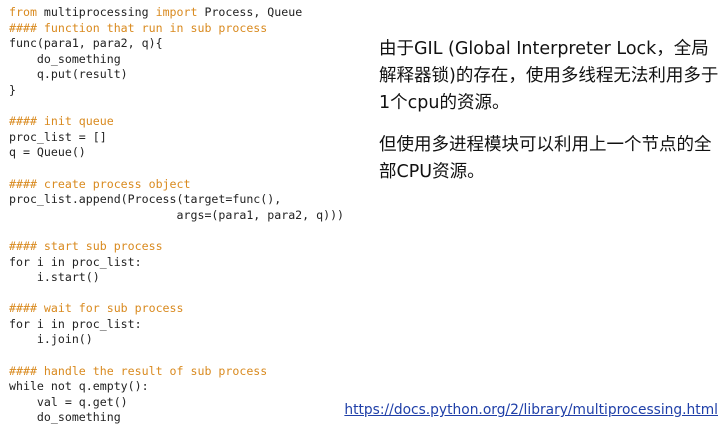 This screenshot has width=726, height=432. I want to click on code-line: val = q.get(), so click(189, 403).